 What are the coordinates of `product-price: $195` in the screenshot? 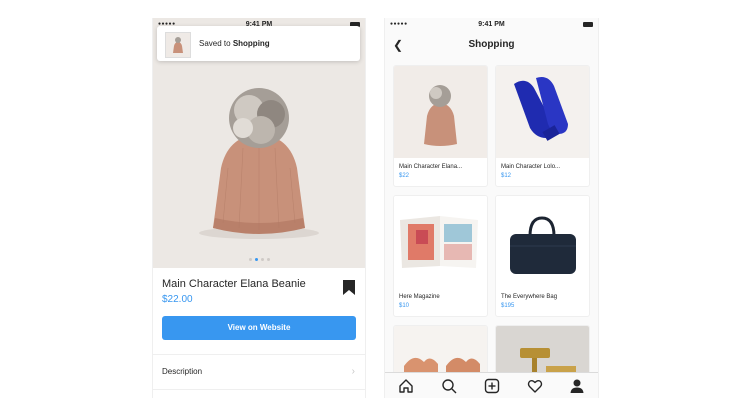 It's located at (508, 306).